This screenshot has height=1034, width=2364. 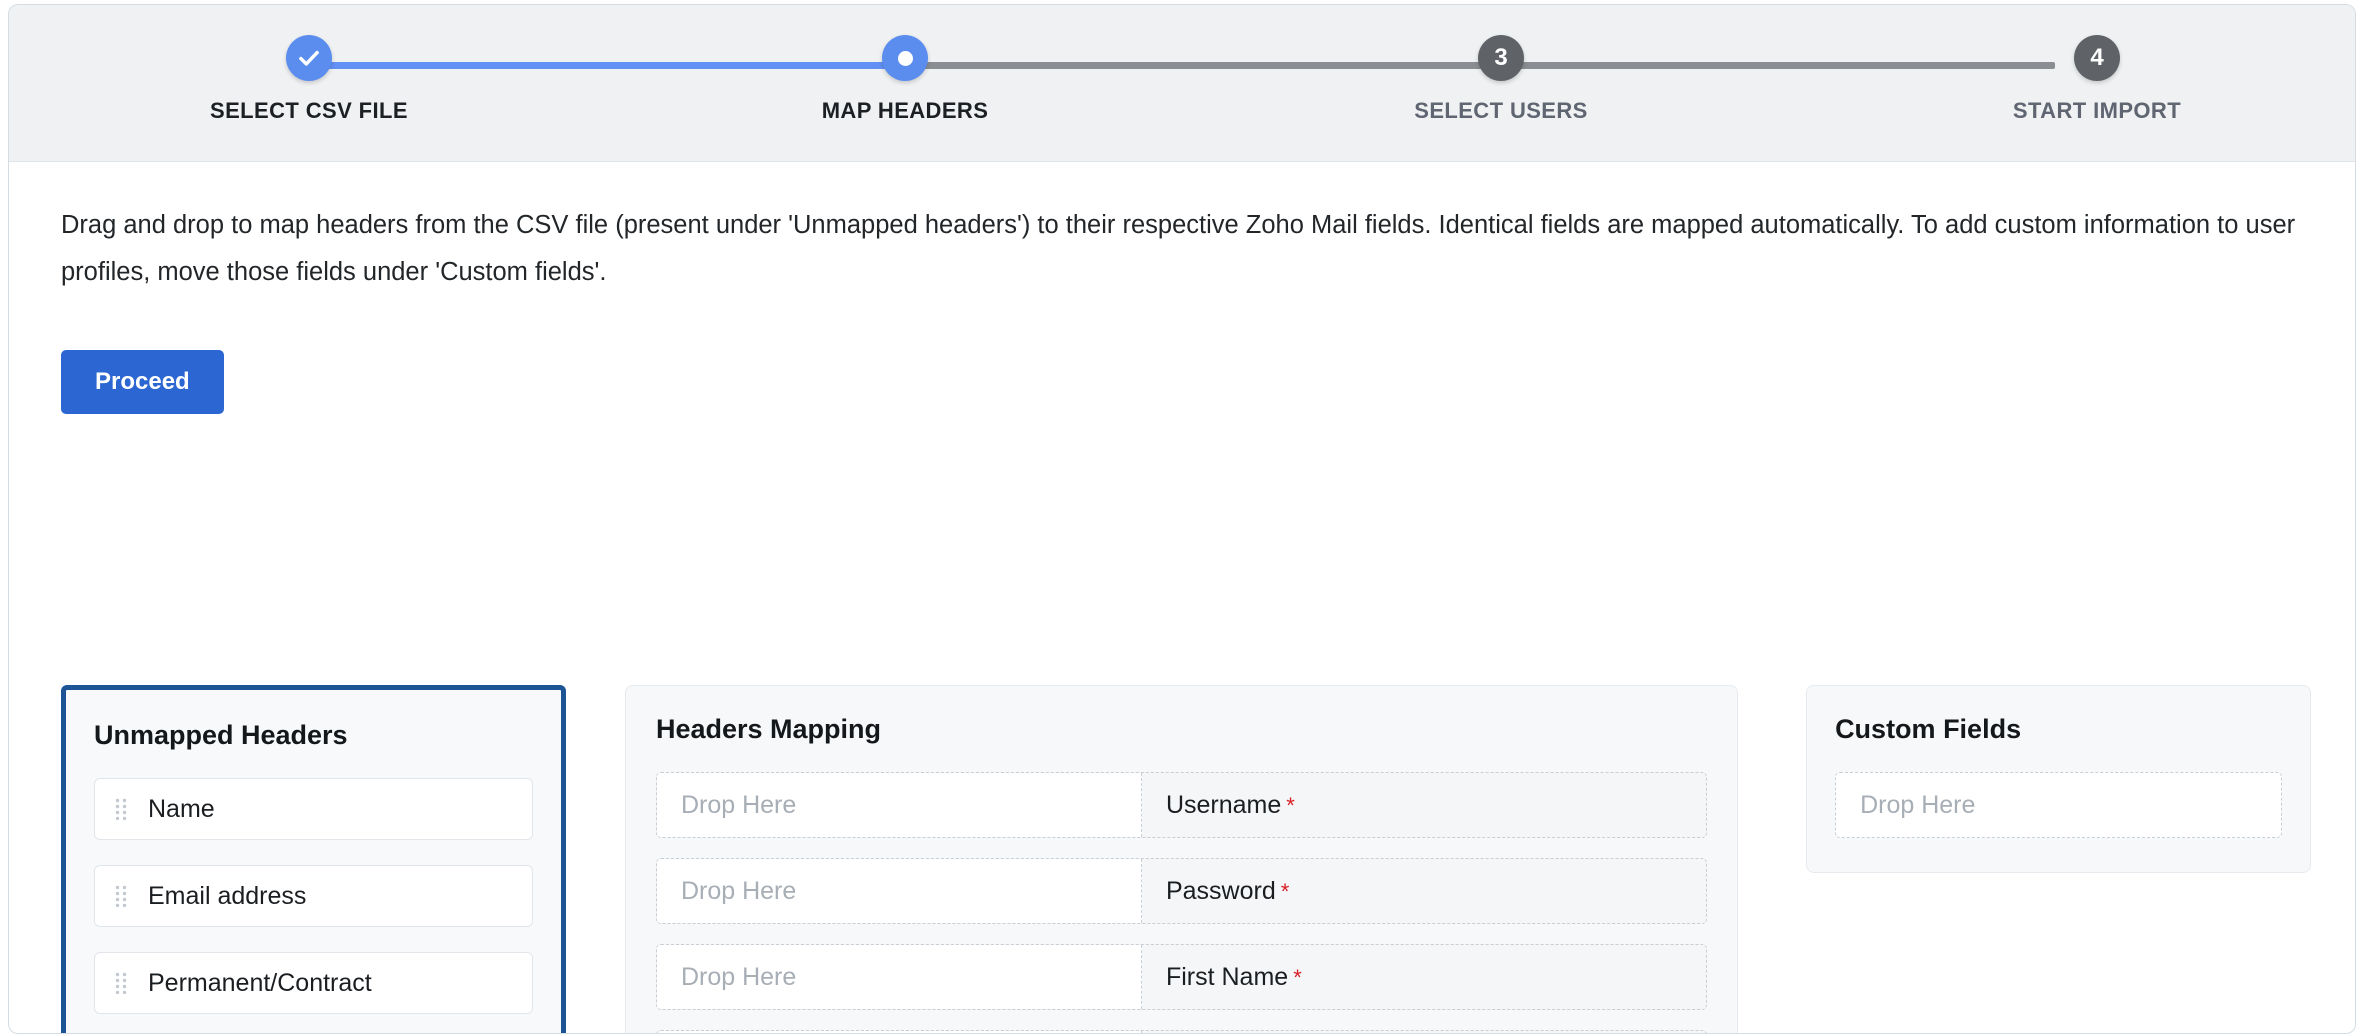 I want to click on step-4-indicator: 4, so click(x=2097, y=58).